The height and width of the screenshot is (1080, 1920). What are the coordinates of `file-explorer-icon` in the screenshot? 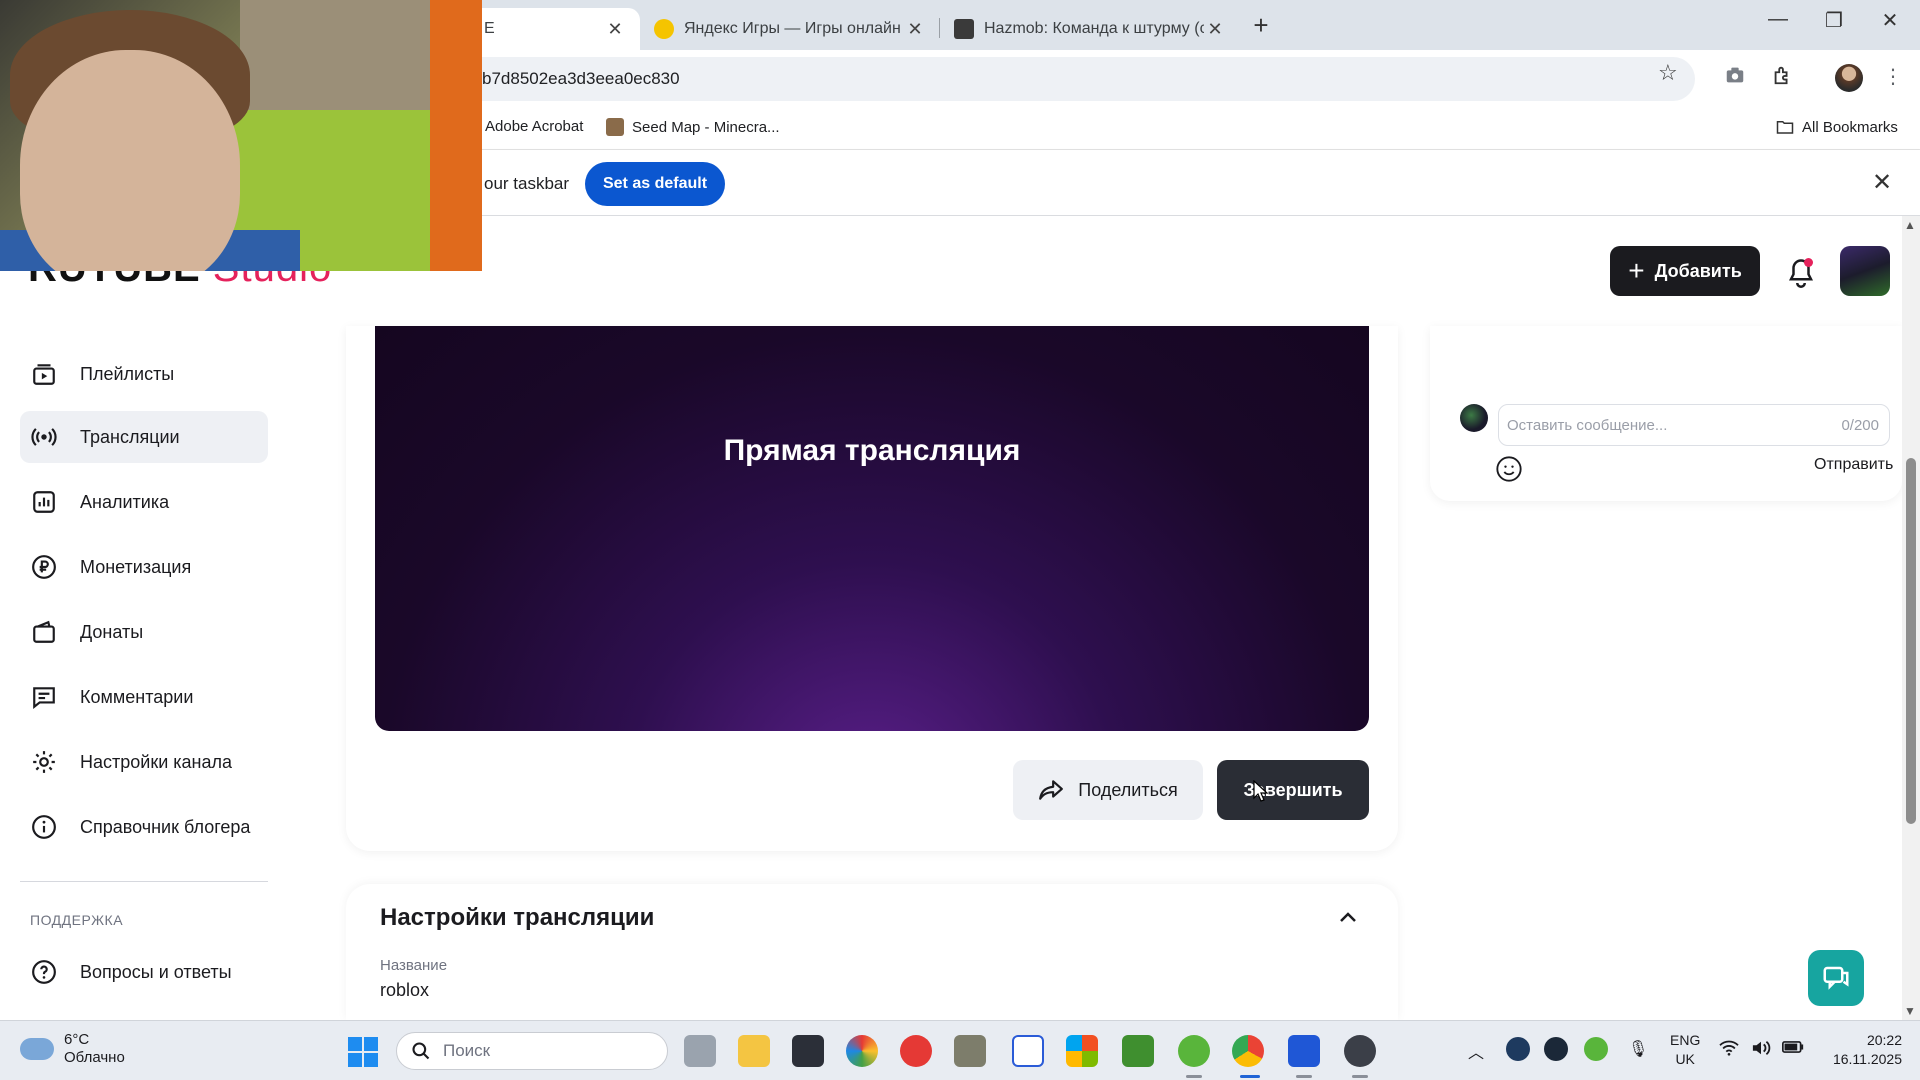 It's located at (754, 1051).